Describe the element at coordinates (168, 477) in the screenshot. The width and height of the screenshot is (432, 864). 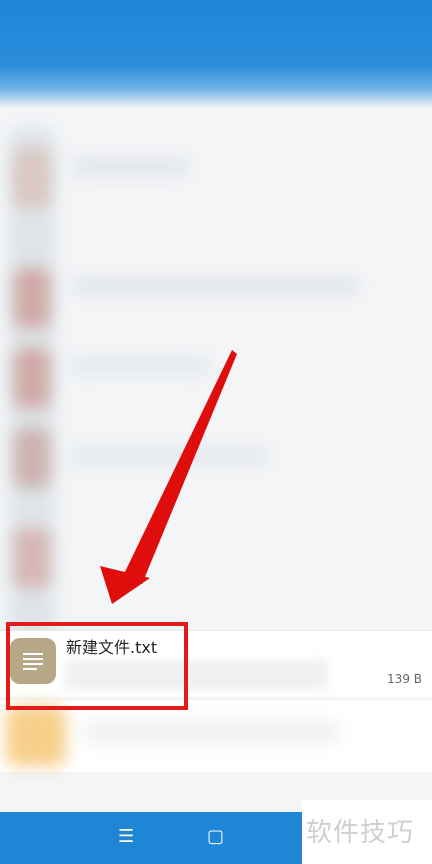
I see `red-arrow-icon` at that location.